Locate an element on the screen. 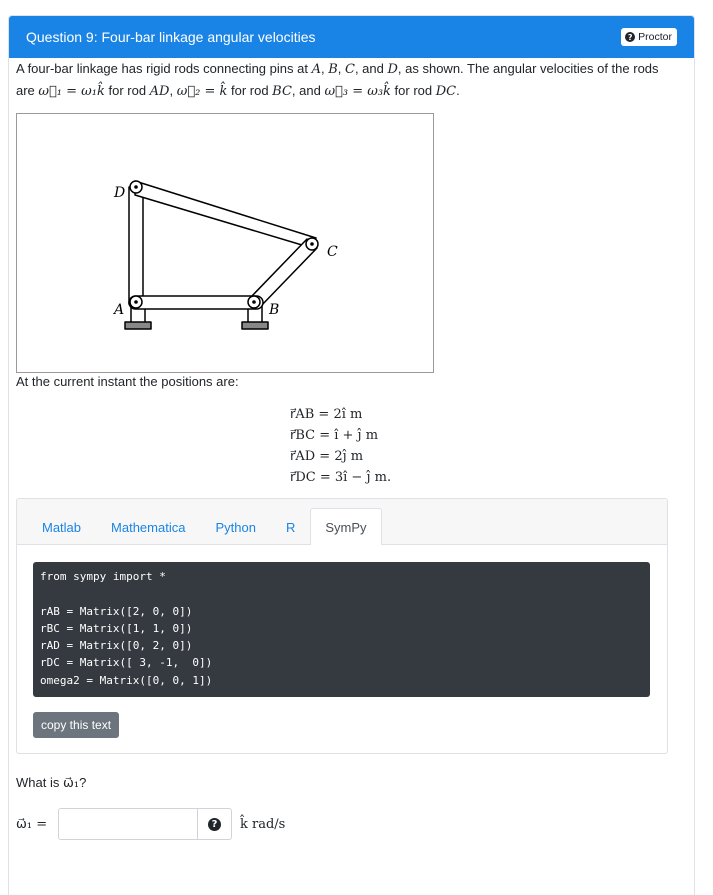 This screenshot has height=895, width=713. equation-rad: r⃗AD = 2ĵ m is located at coordinates (327, 456).